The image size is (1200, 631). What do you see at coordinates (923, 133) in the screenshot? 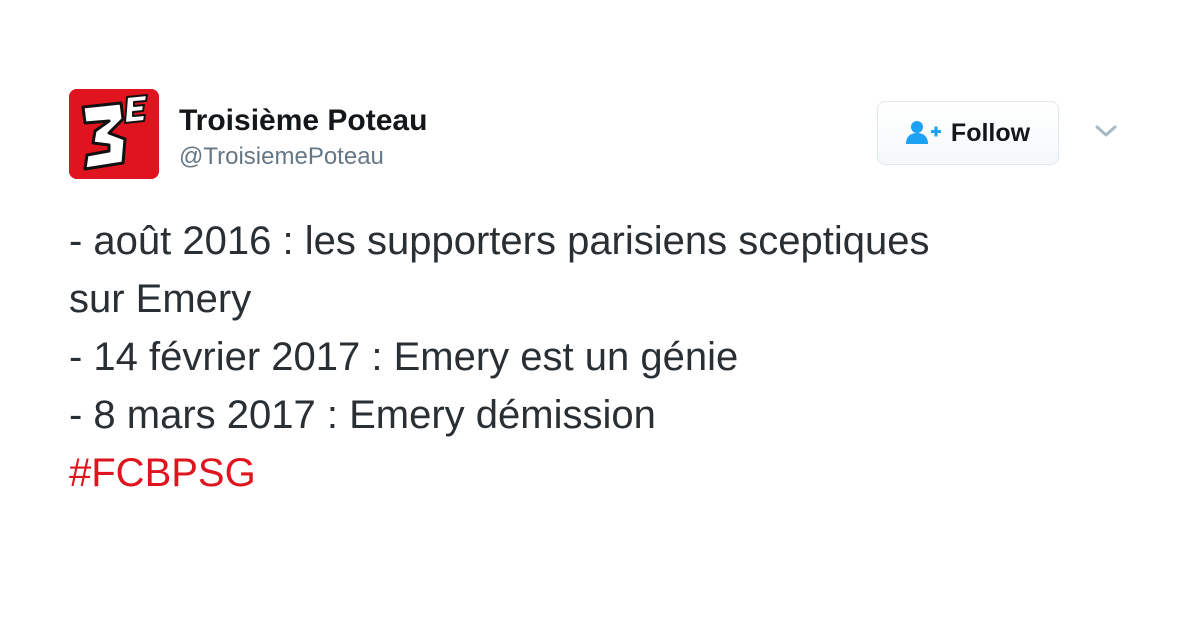
I see `add-user-icon` at bounding box center [923, 133].